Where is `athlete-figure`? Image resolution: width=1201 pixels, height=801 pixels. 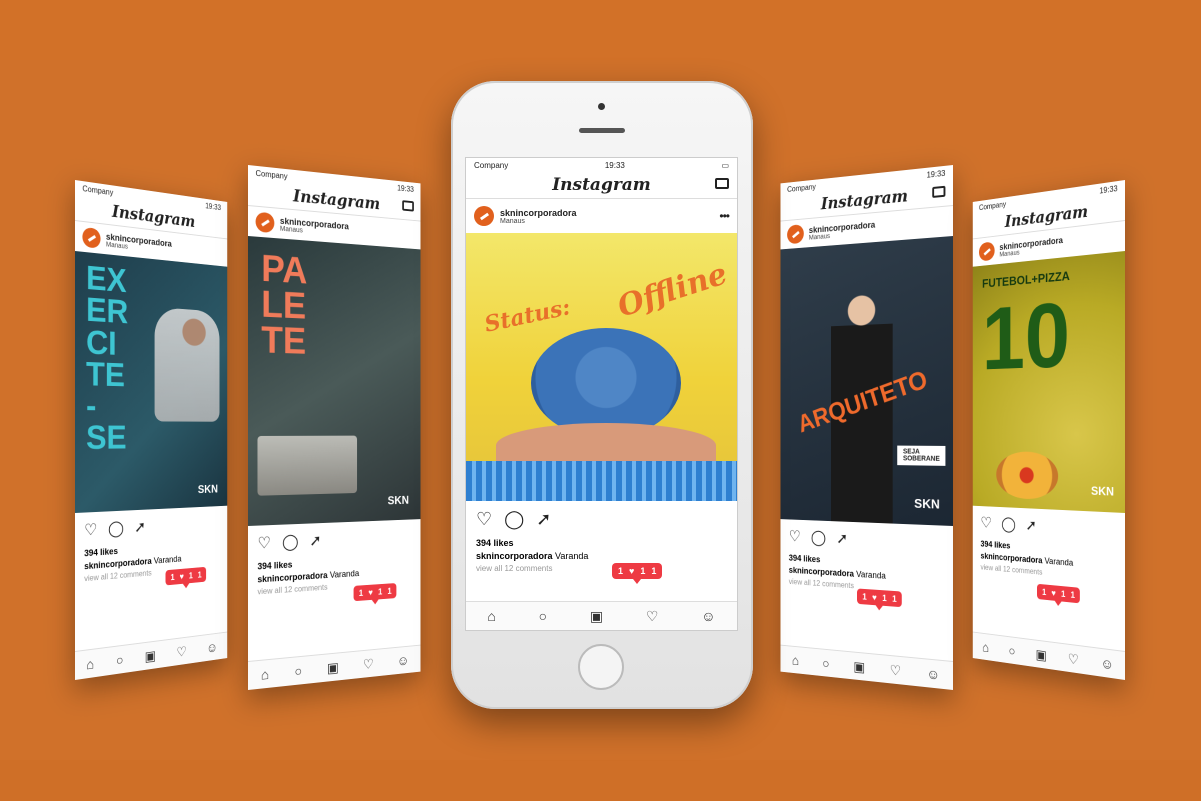 athlete-figure is located at coordinates (187, 364).